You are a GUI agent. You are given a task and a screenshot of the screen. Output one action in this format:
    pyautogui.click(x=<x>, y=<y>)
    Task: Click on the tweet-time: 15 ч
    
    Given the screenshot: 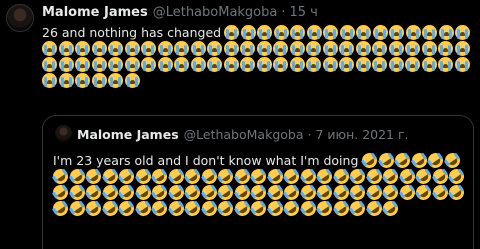 What is the action you would take?
    pyautogui.click(x=304, y=12)
    